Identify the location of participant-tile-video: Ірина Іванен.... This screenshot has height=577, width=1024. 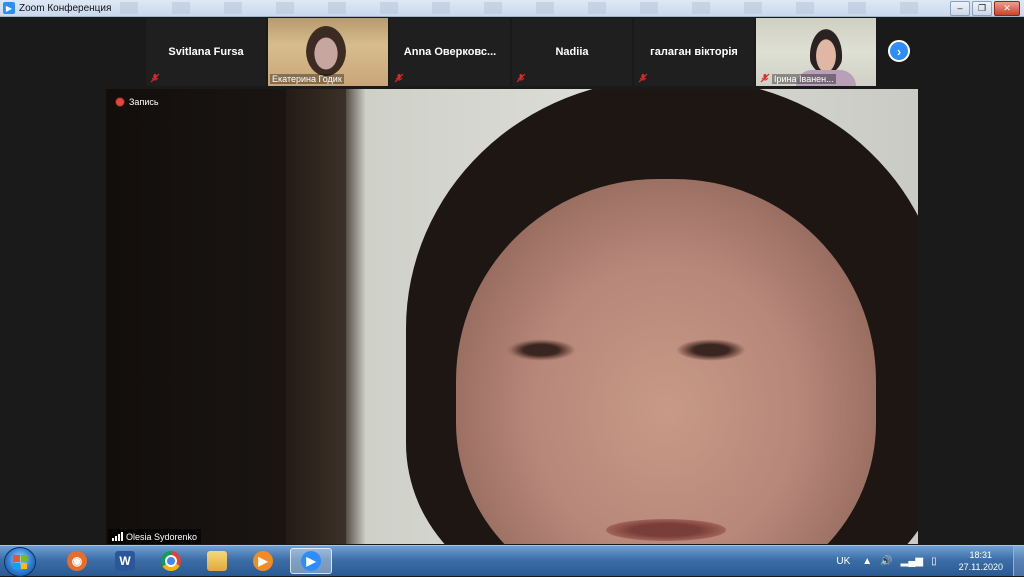
(816, 52).